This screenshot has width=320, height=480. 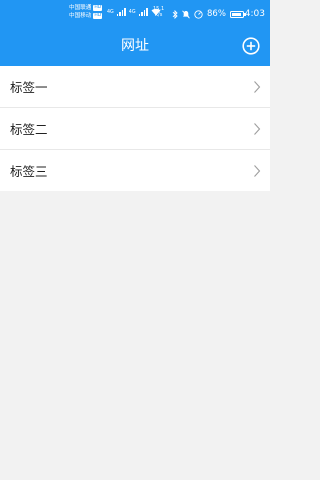 I want to click on status-icons: 86%, so click(x=209, y=14).